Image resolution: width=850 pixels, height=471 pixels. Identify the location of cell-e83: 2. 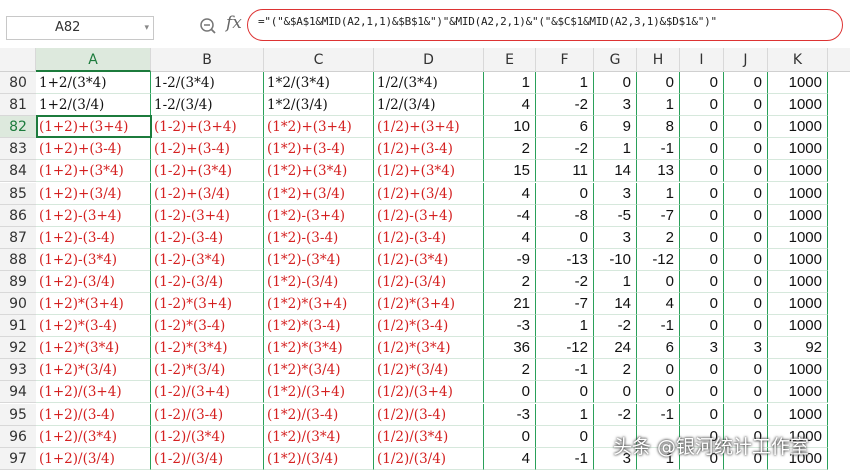
(510, 149).